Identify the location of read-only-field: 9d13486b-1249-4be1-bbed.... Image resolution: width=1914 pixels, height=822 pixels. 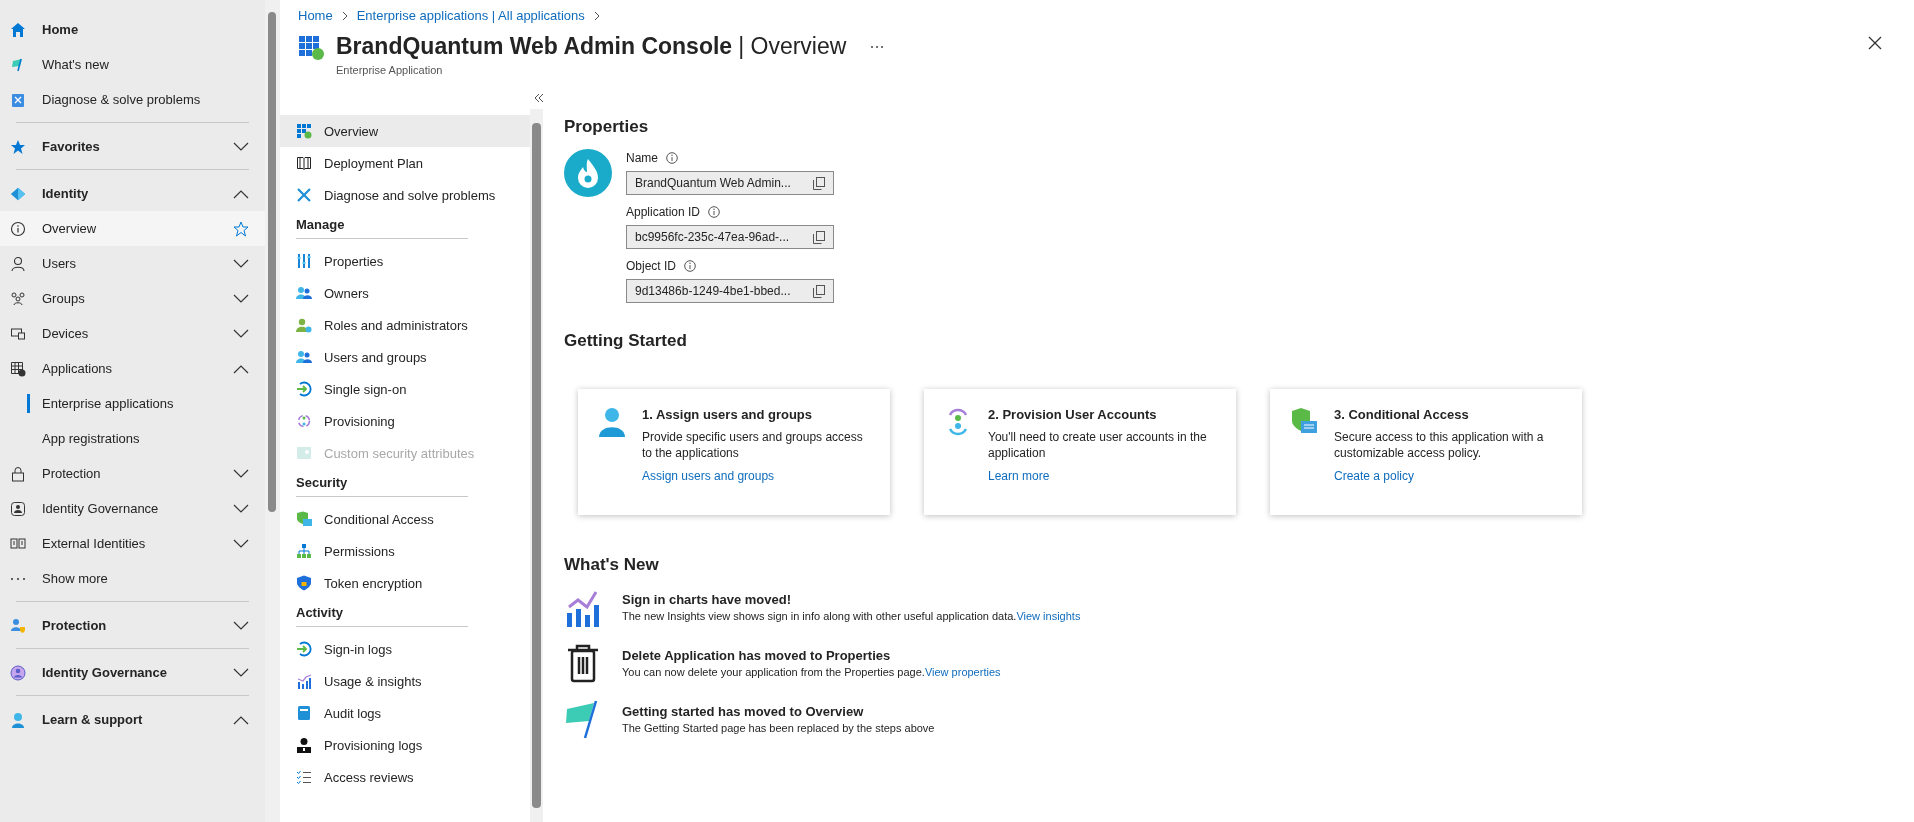
(730, 291).